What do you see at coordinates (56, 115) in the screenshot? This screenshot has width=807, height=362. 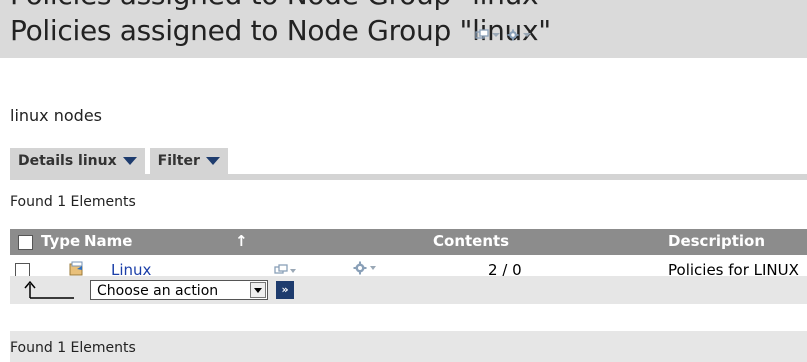 I see `group-description: linux nodes` at bounding box center [56, 115].